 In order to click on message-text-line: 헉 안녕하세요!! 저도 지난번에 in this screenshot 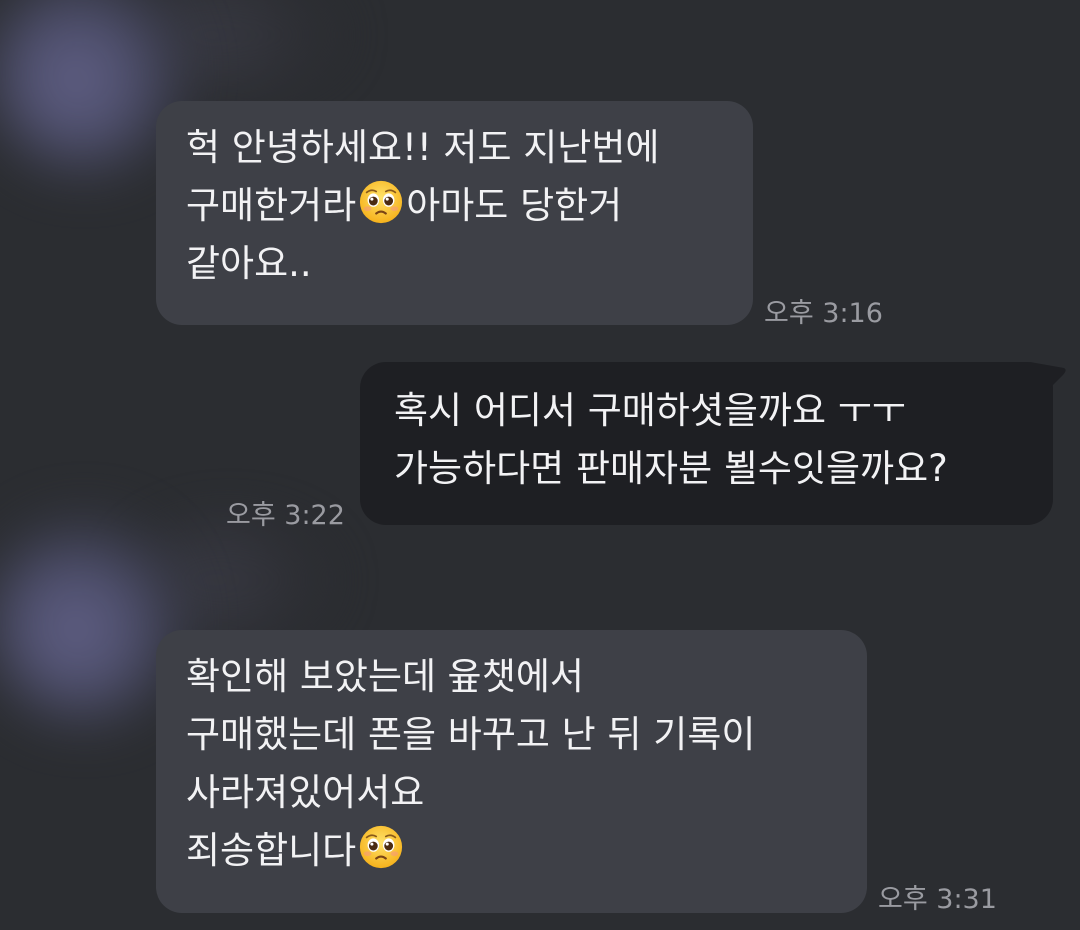, I will do `click(423, 147)`.